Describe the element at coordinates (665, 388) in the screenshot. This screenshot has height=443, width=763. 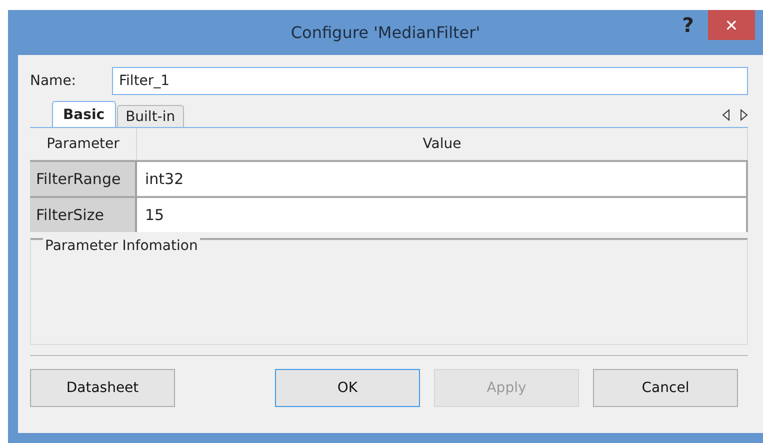
I see `dialog-button: Cancel` at that location.